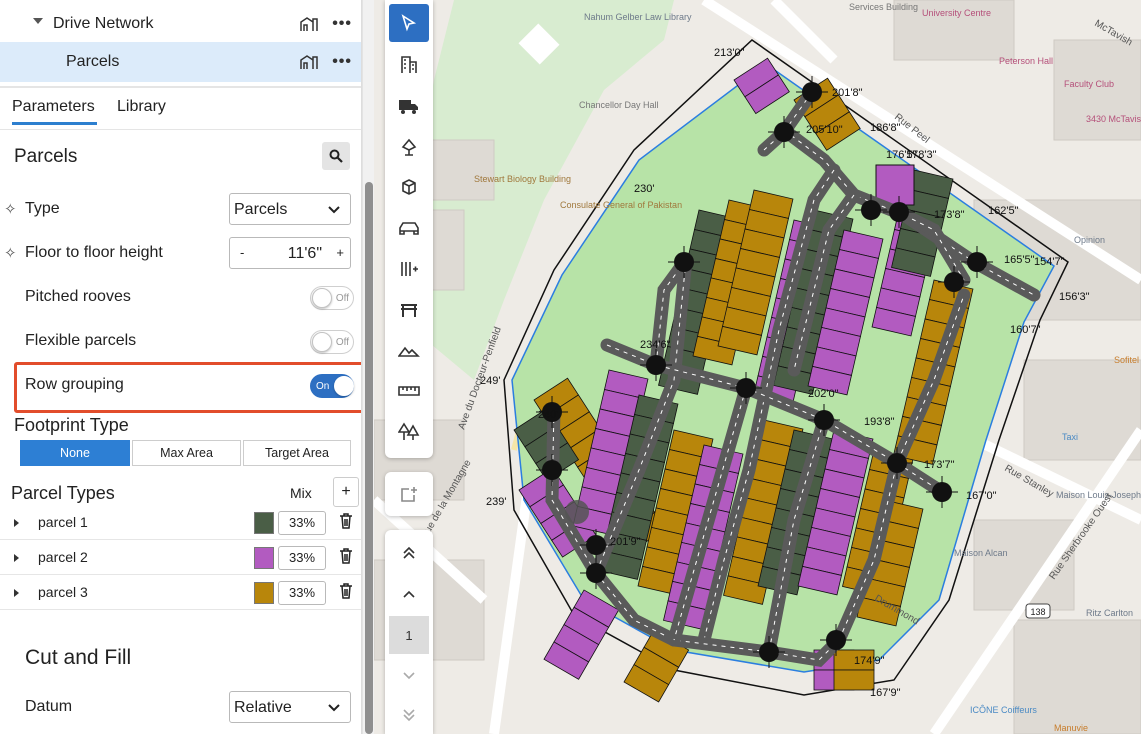 The width and height of the screenshot is (1141, 734). I want to click on route-badge-label: 138, so click(1037, 612).